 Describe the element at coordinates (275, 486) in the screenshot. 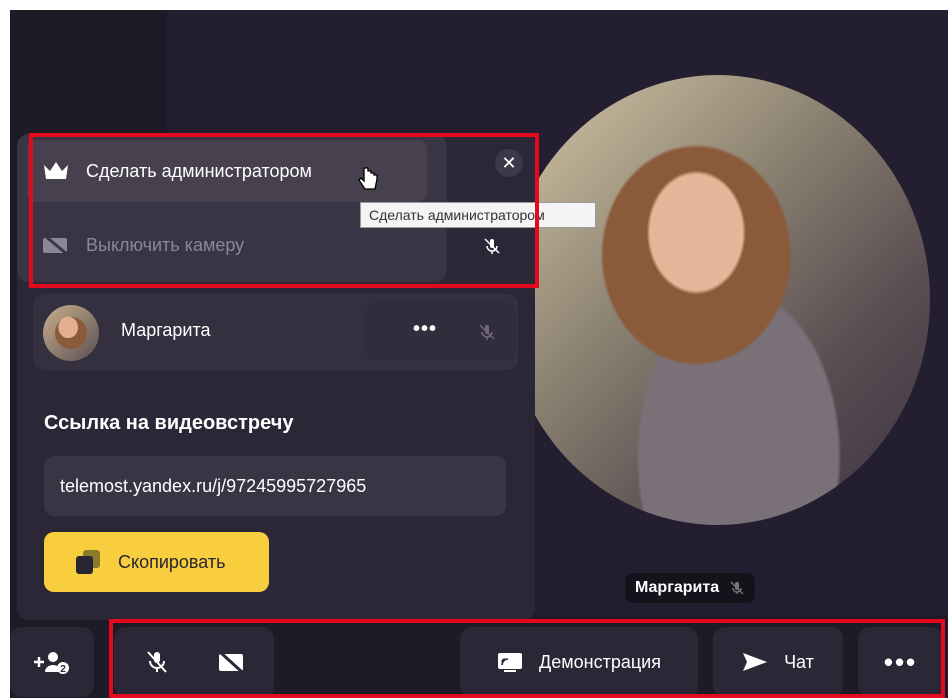

I see `meeting-link-field: telemost.yandex.ru/j/97245995727965` at that location.